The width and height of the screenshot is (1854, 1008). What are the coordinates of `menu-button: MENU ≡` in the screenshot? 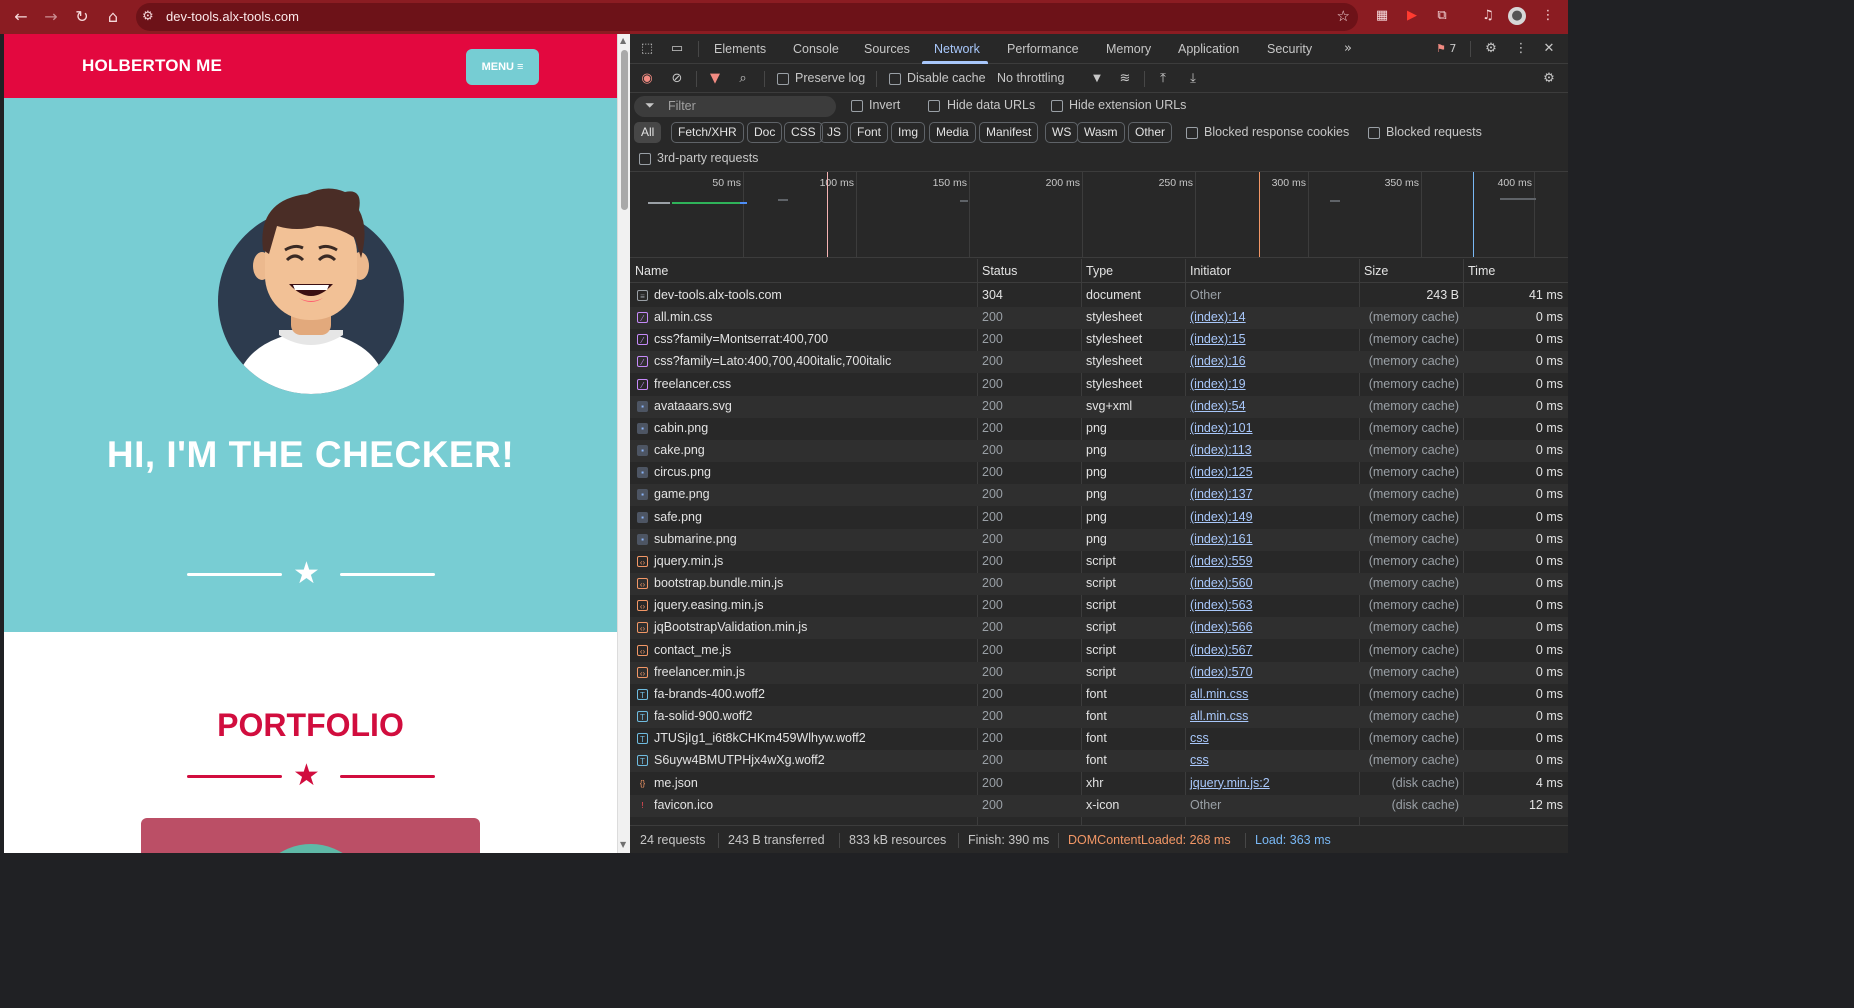 It's located at (502, 67).